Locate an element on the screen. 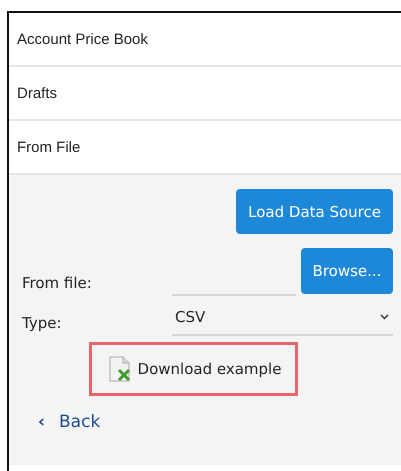 This screenshot has width=401, height=471. download-example-link: Download example is located at coordinates (193, 369).